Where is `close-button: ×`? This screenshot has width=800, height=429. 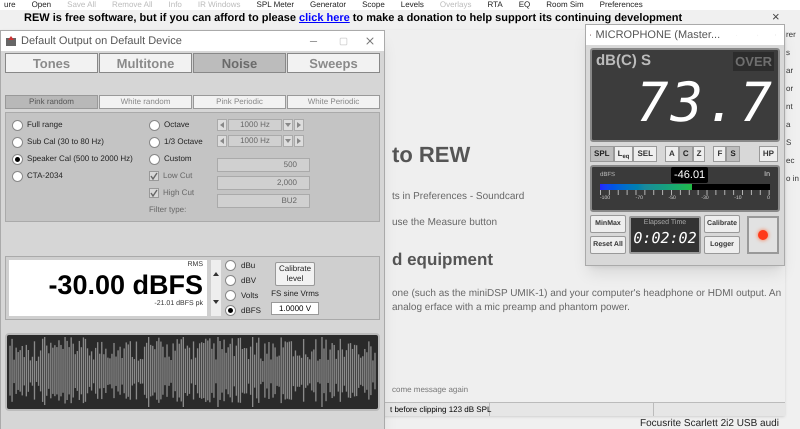 close-button: × is located at coordinates (776, 17).